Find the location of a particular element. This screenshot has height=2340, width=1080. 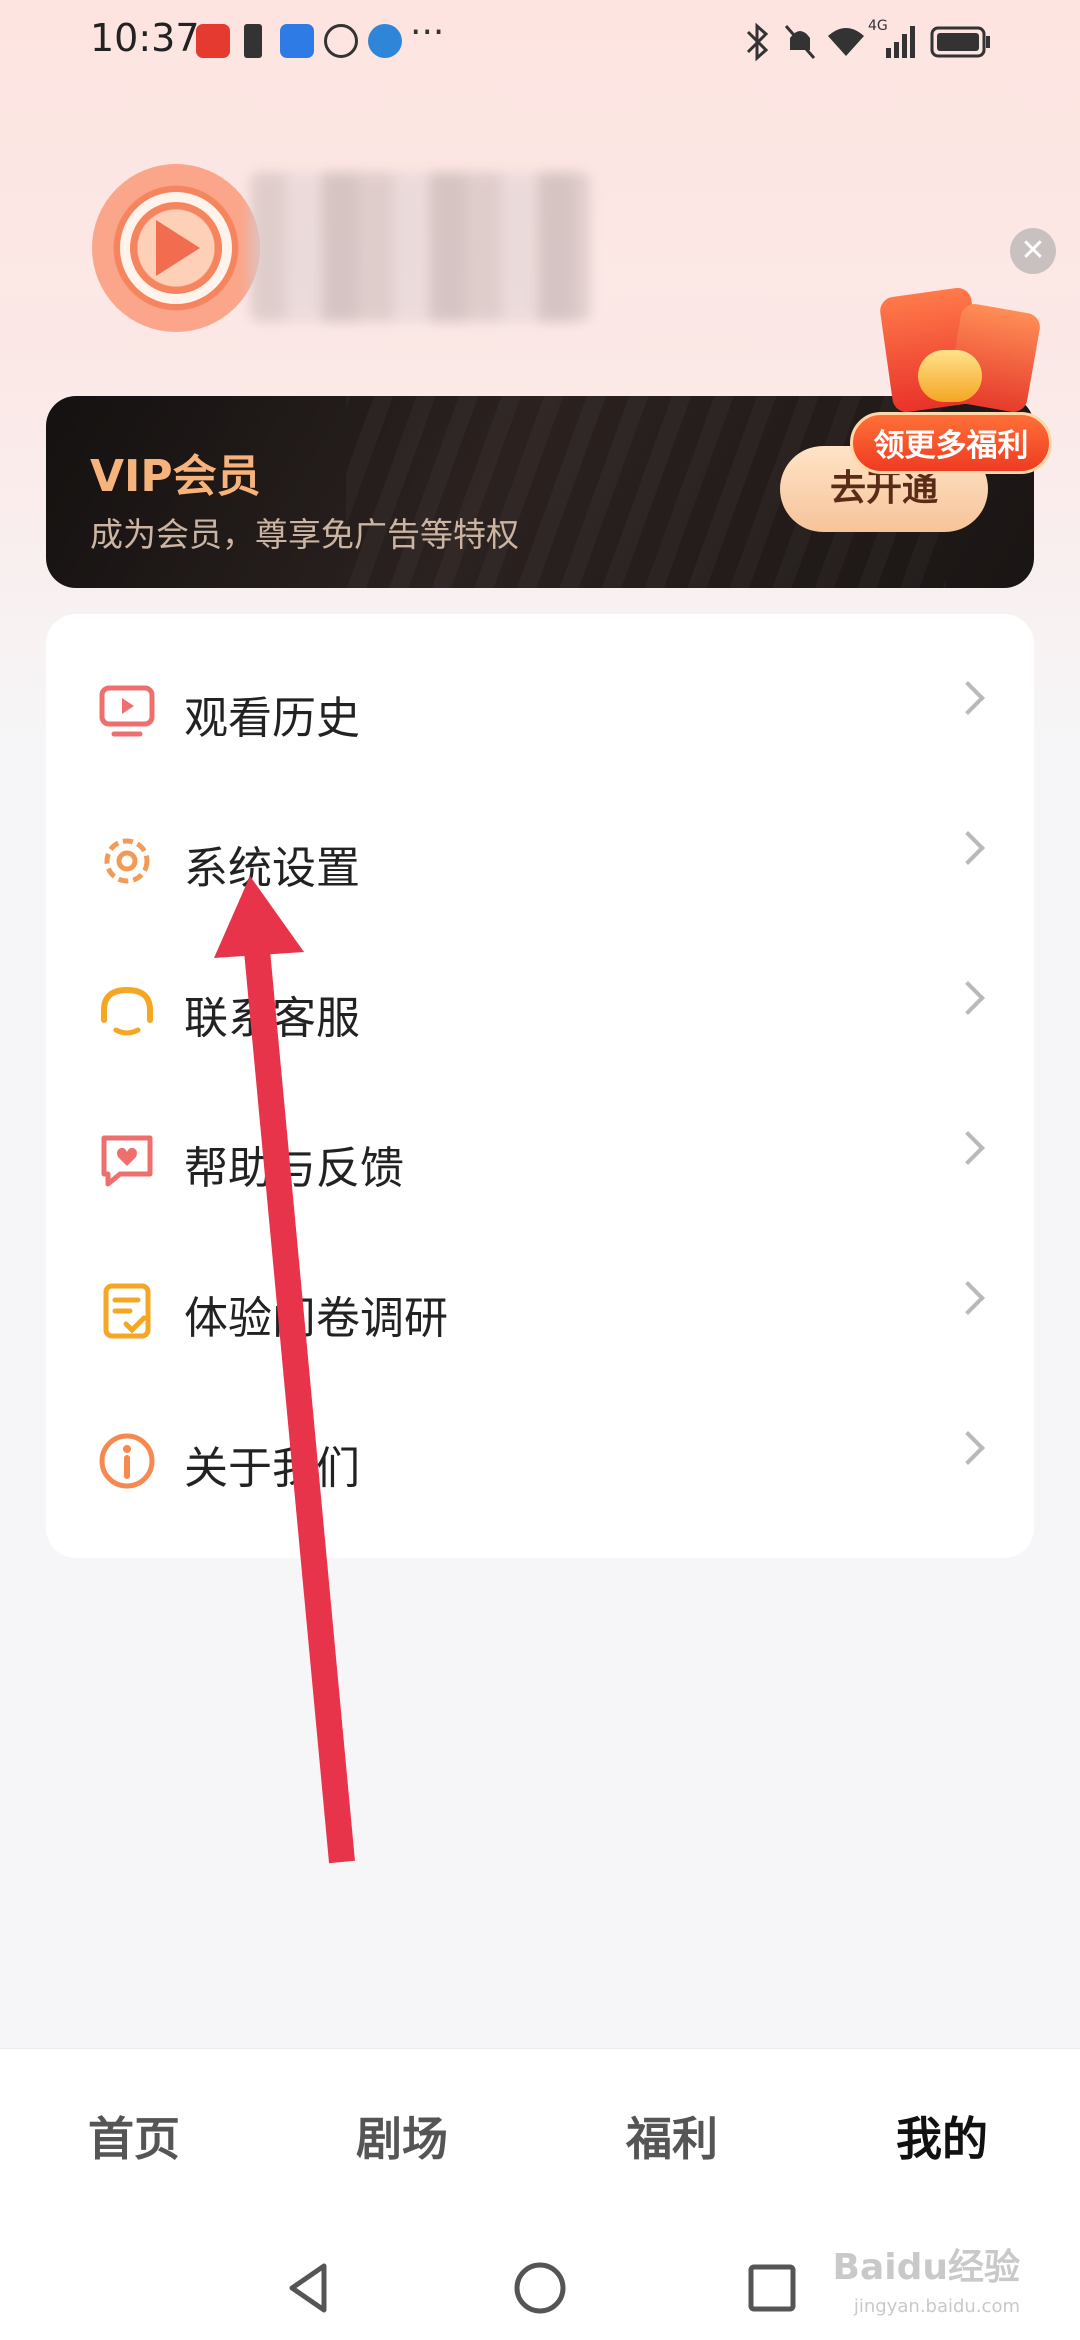

menu-item-label: 系统设置 is located at coordinates (272, 868).